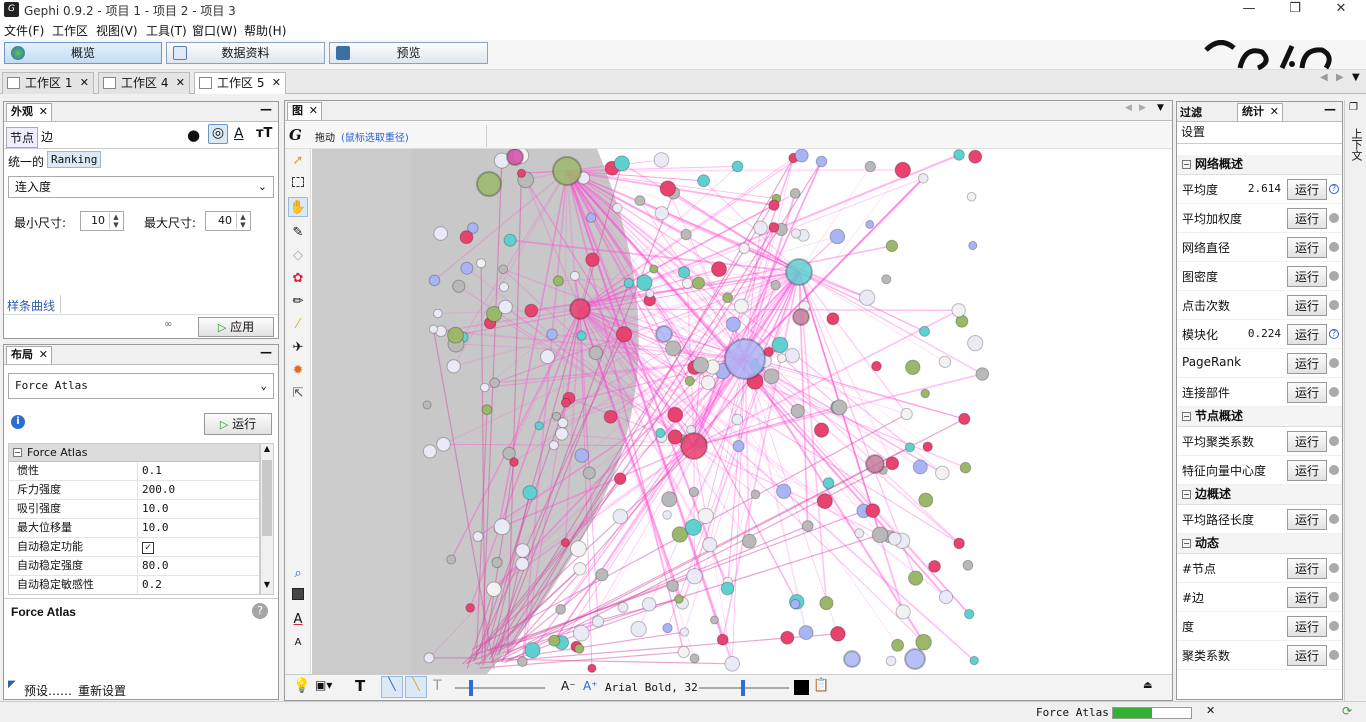  I want to click on edge-label-icon: T, so click(437, 686).